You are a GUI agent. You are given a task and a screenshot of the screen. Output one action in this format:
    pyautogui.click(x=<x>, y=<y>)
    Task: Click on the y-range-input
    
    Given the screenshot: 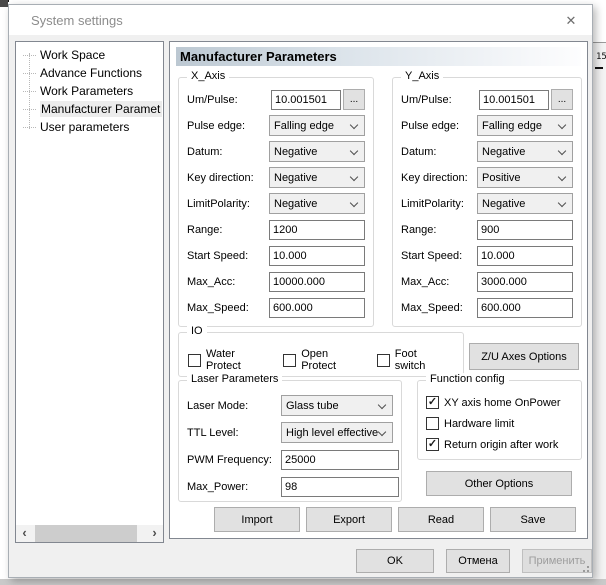 What is the action you would take?
    pyautogui.click(x=525, y=229)
    